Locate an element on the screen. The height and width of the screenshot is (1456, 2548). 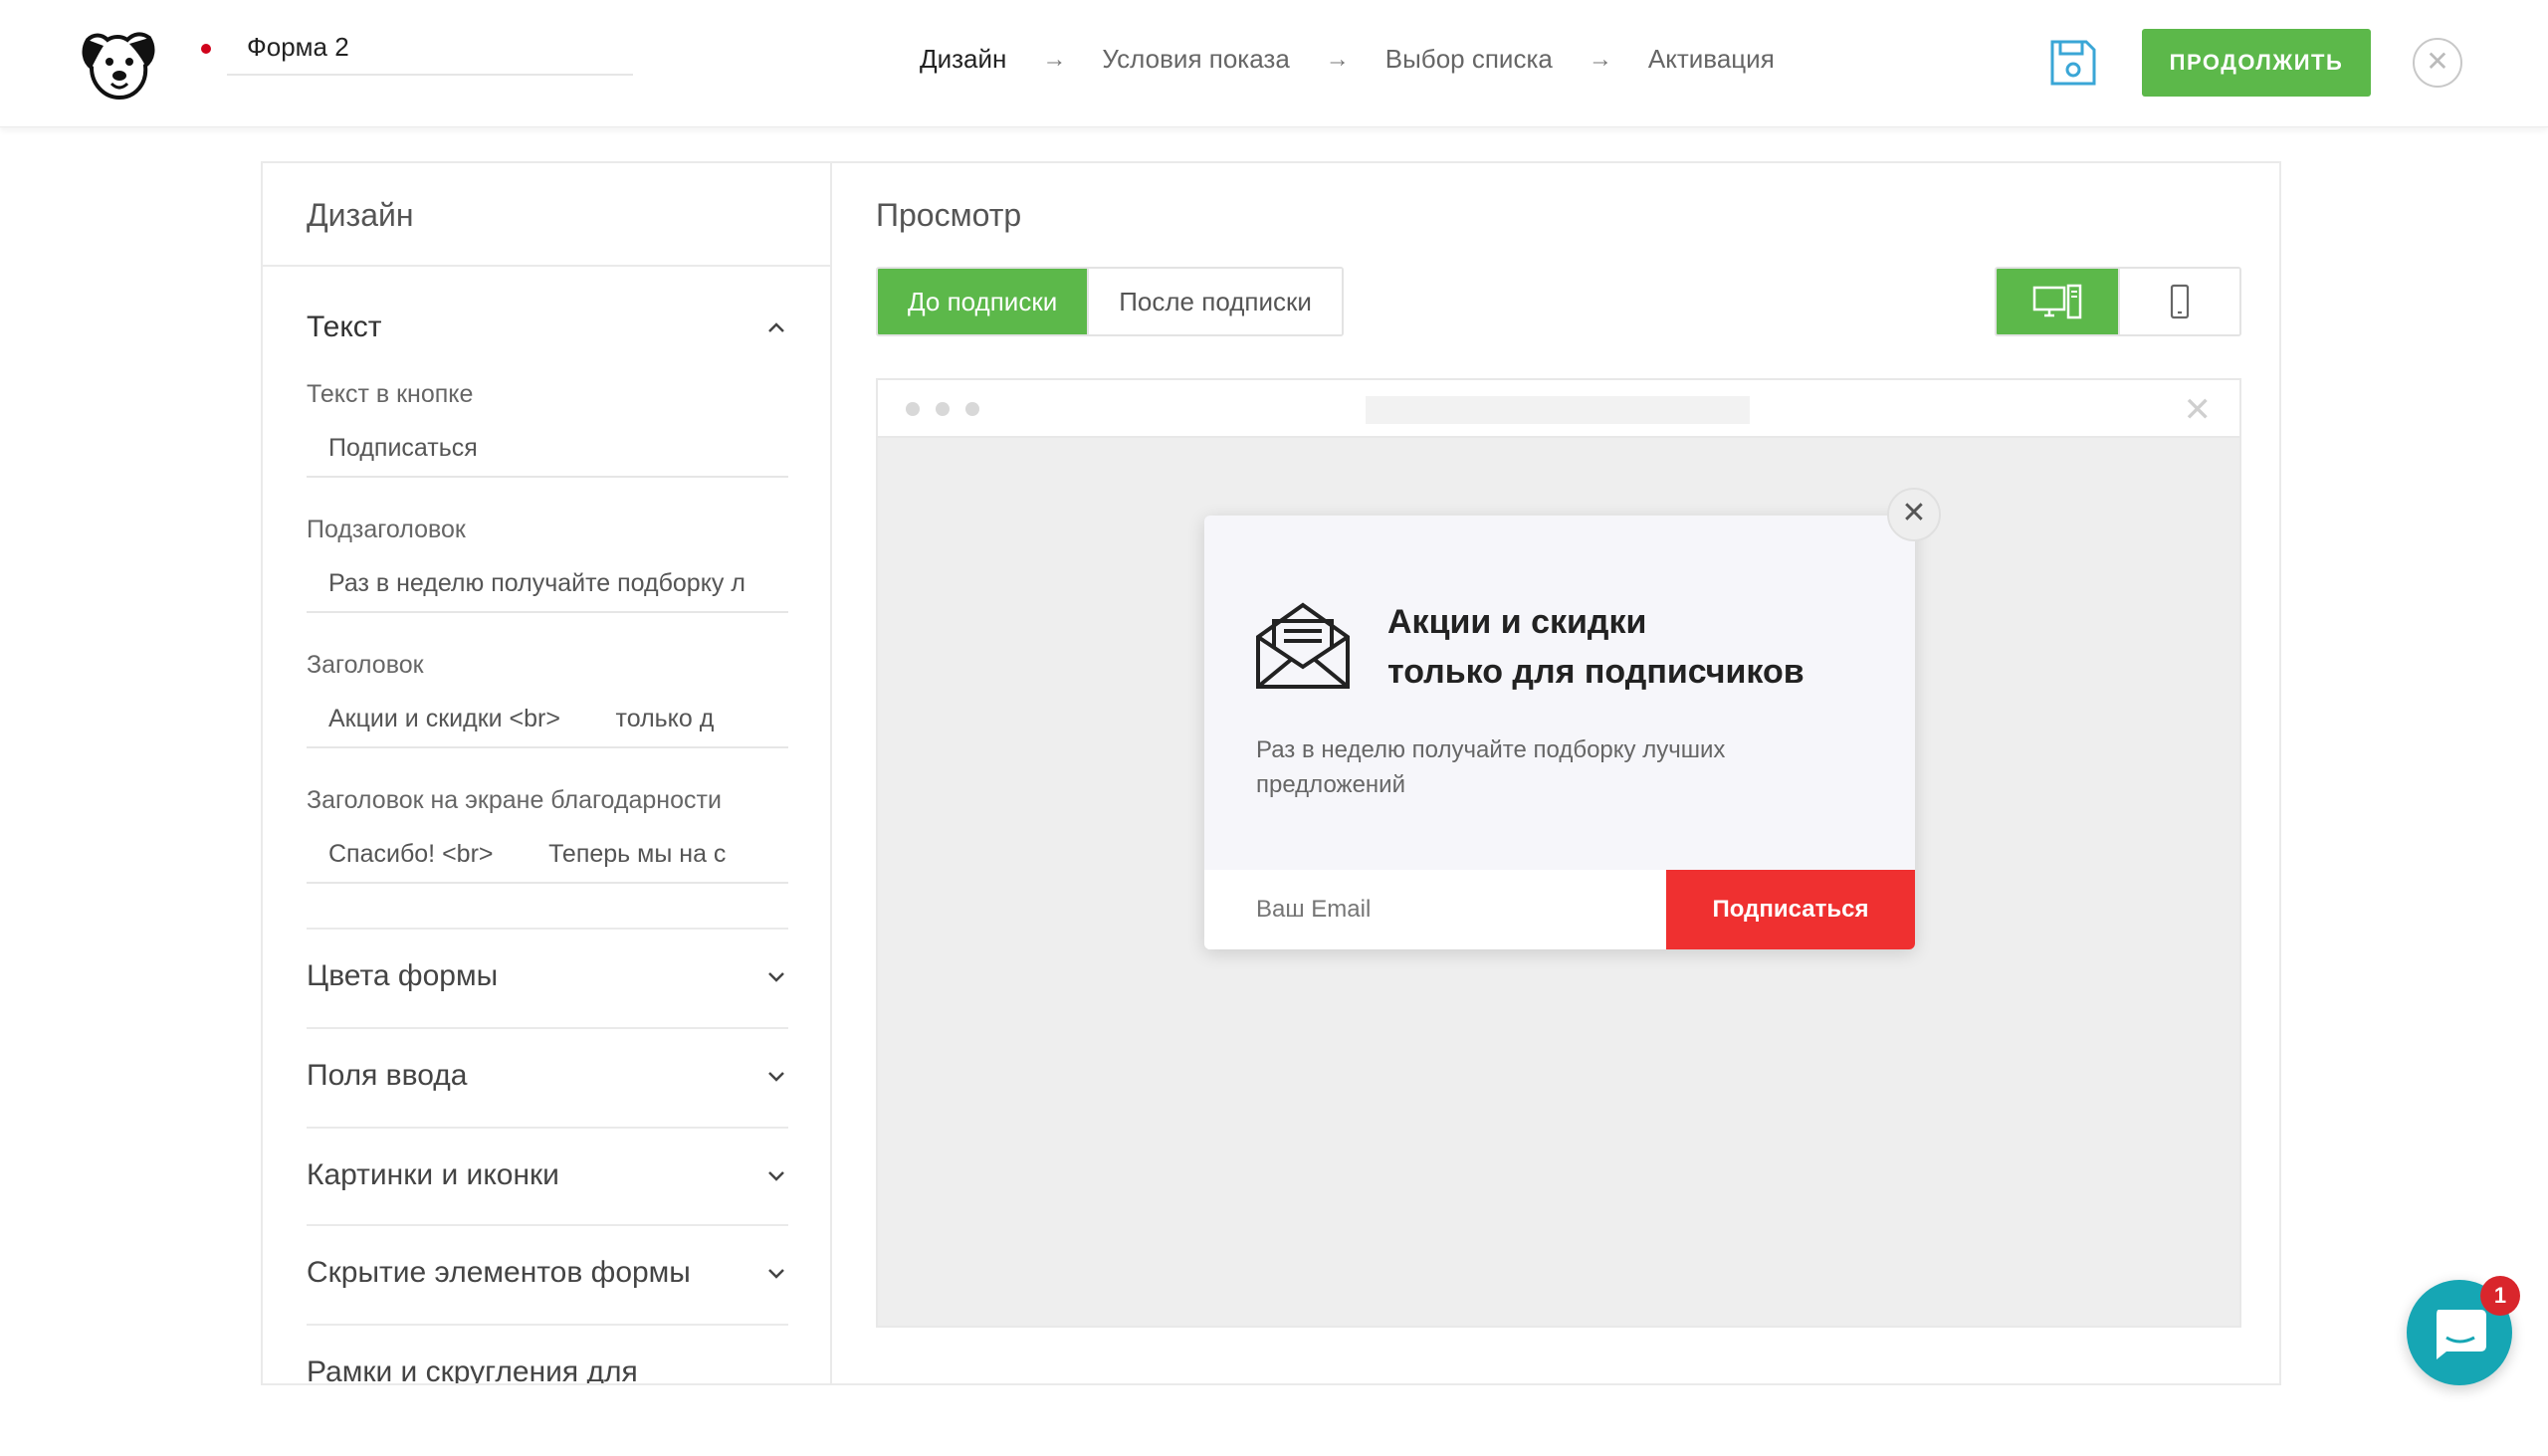
notification-badge: 1 is located at coordinates (2500, 1296).